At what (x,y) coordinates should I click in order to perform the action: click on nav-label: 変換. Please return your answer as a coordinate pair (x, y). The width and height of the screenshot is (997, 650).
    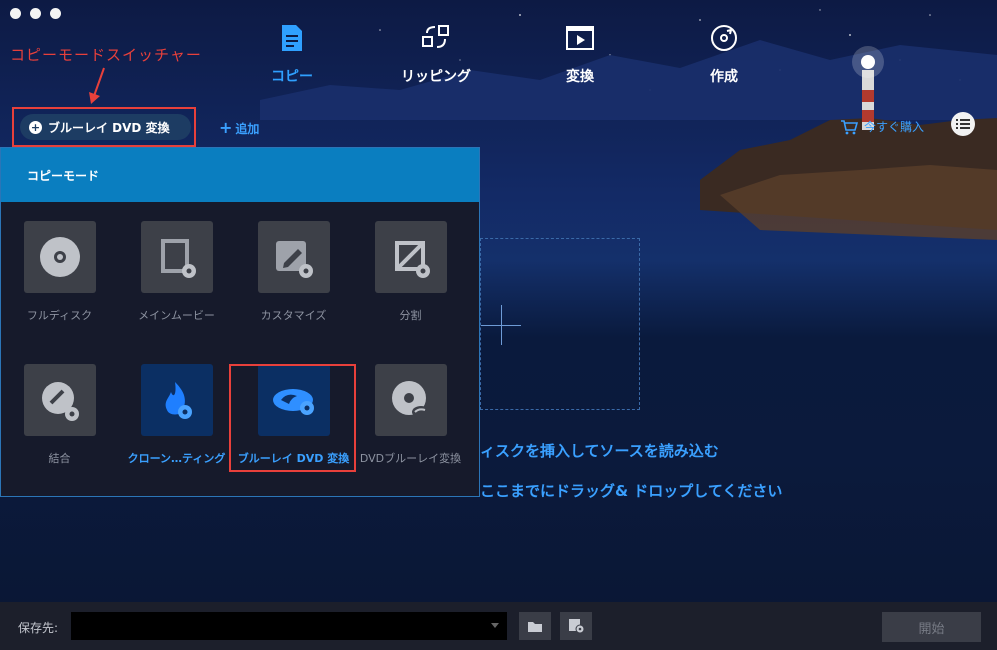
    Looking at the image, I should click on (580, 77).